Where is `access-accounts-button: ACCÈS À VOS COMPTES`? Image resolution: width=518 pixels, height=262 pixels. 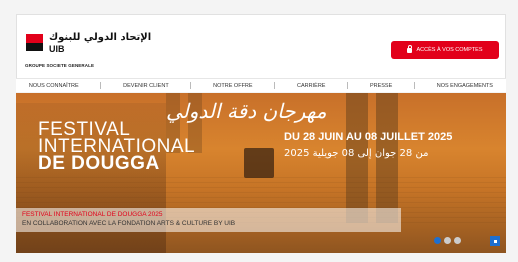
access-accounts-button: ACCÈS À VOS COMPTES is located at coordinates (445, 50).